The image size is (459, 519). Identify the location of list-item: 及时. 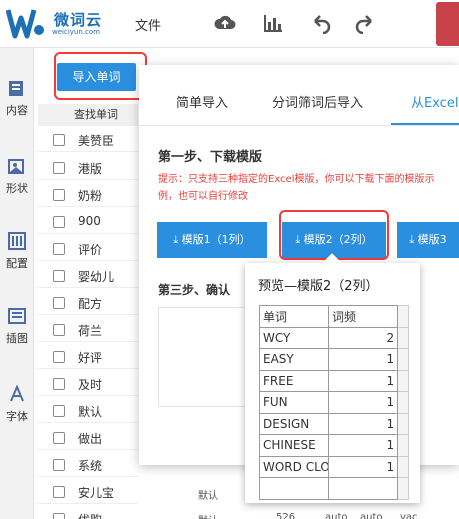
(88, 384).